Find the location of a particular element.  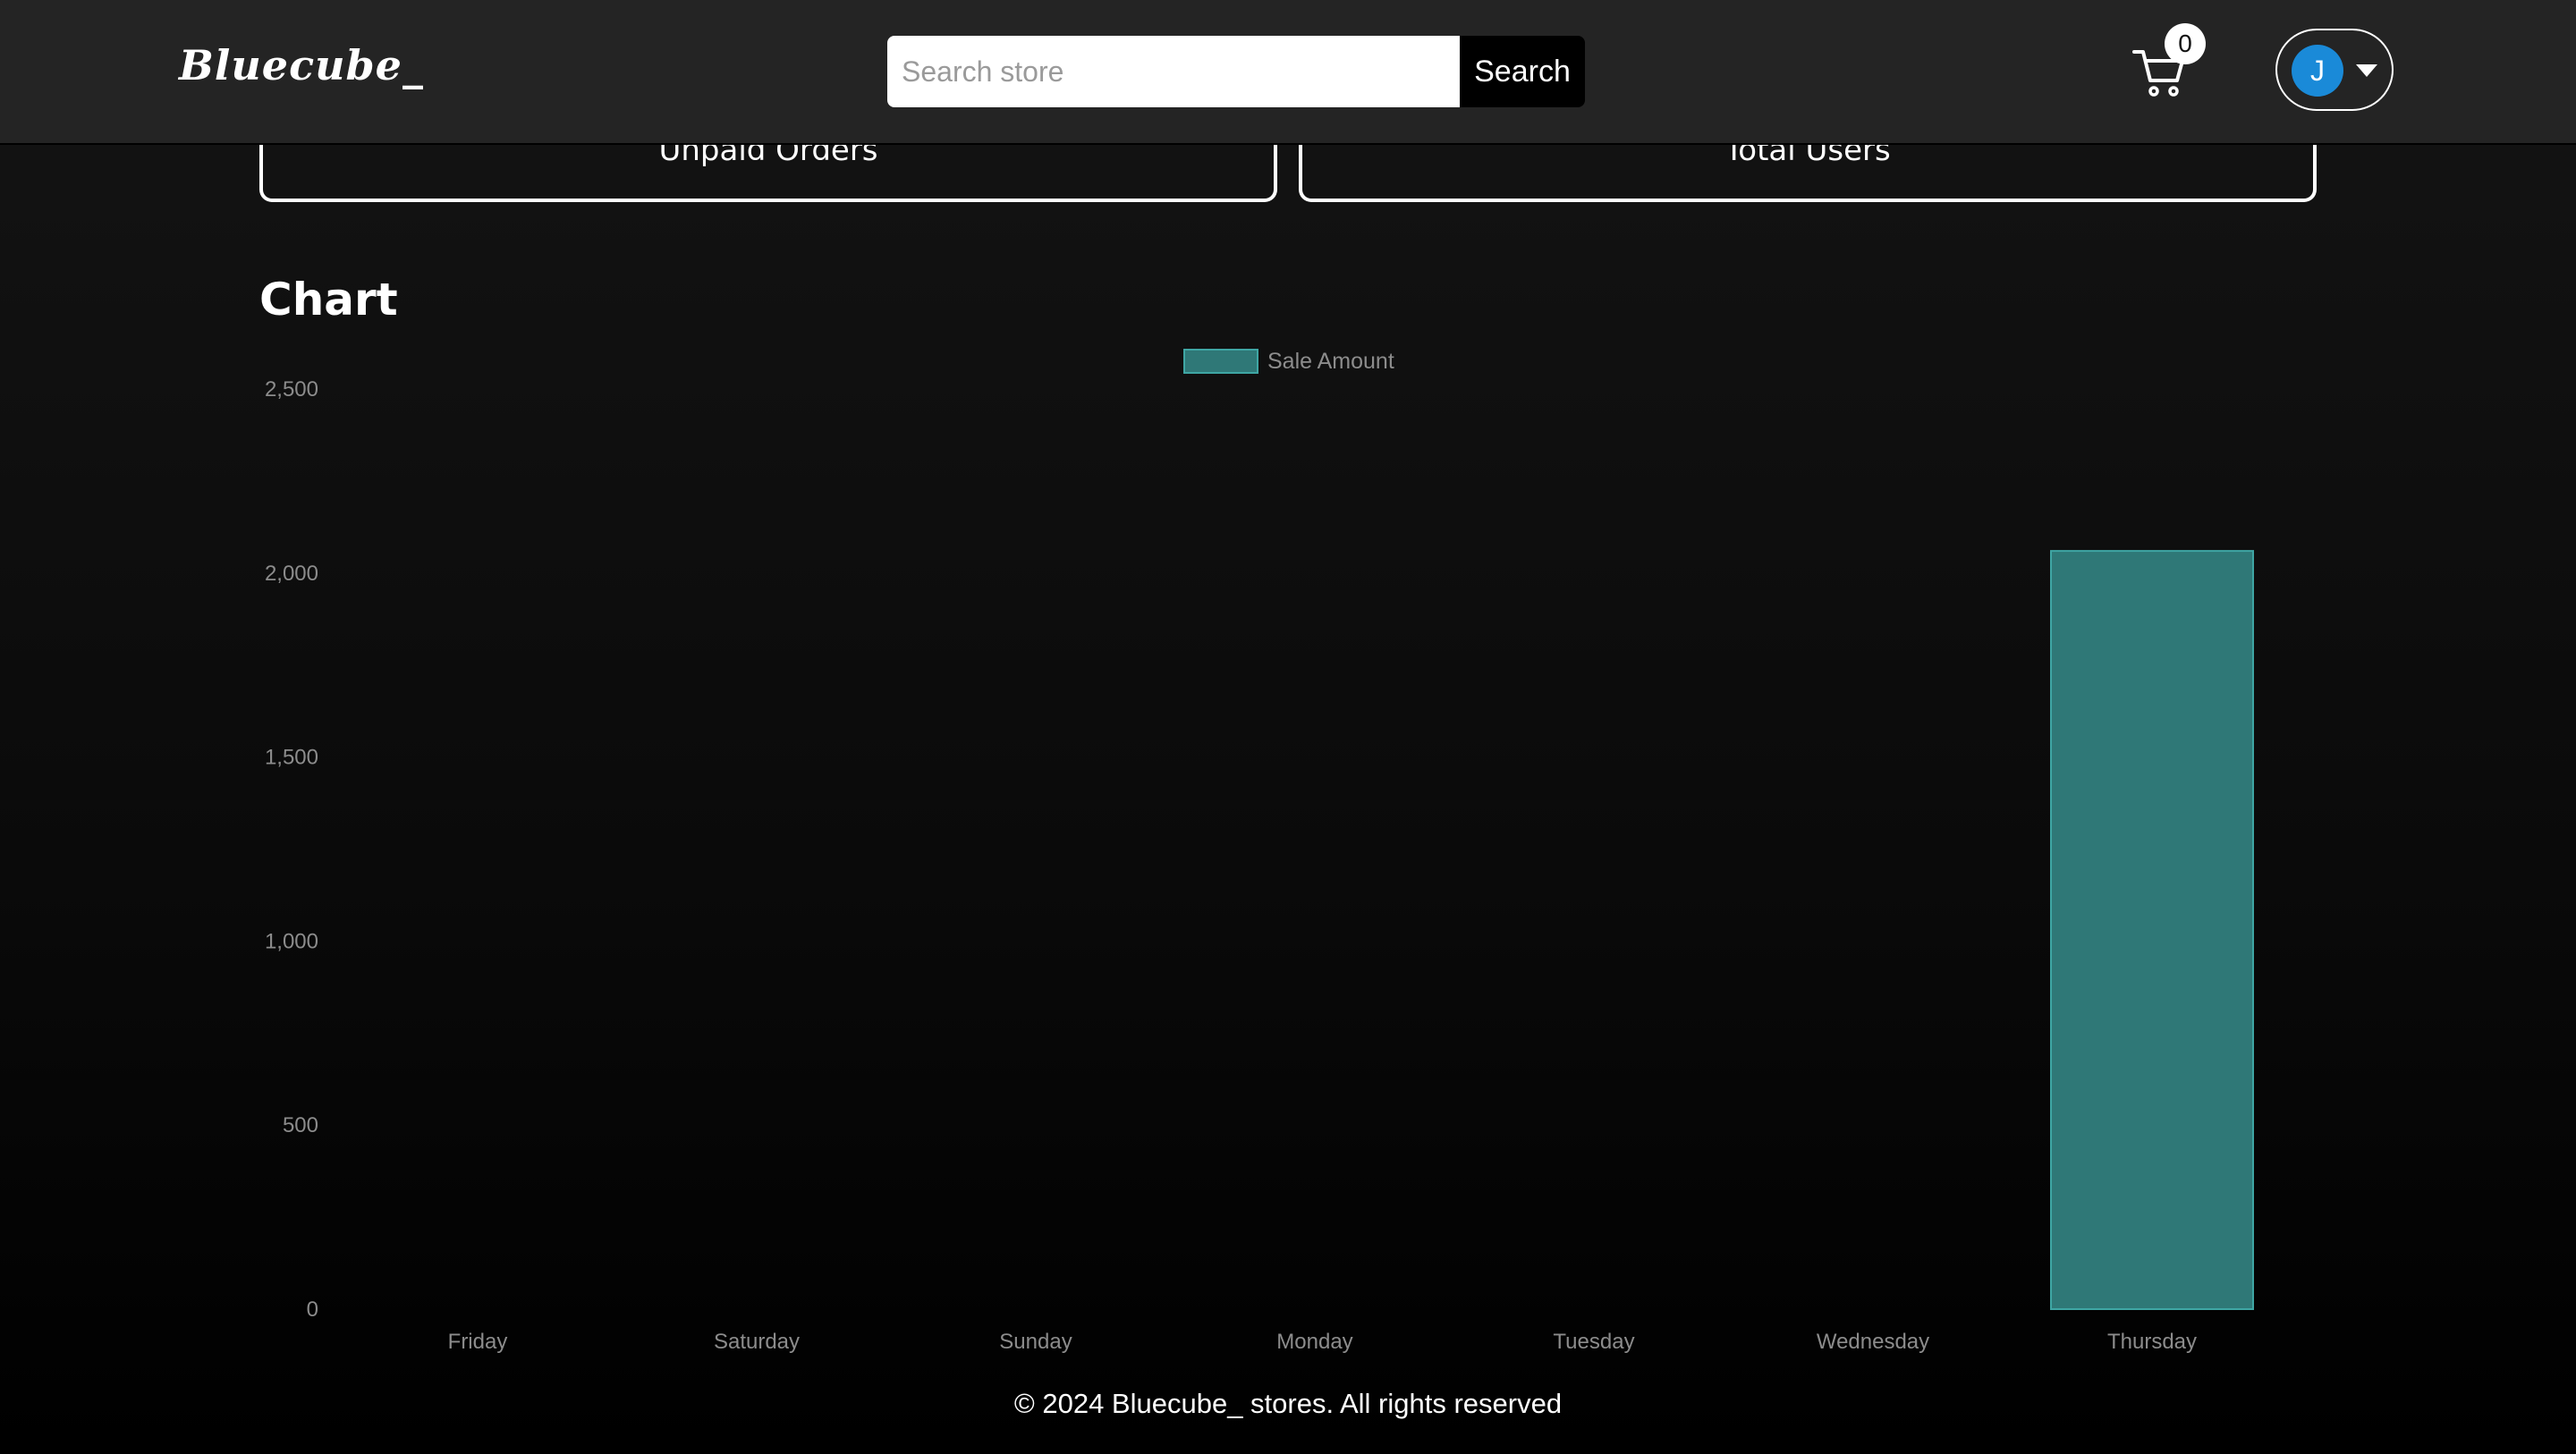

x-tick-label: Sunday is located at coordinates (1035, 1342).